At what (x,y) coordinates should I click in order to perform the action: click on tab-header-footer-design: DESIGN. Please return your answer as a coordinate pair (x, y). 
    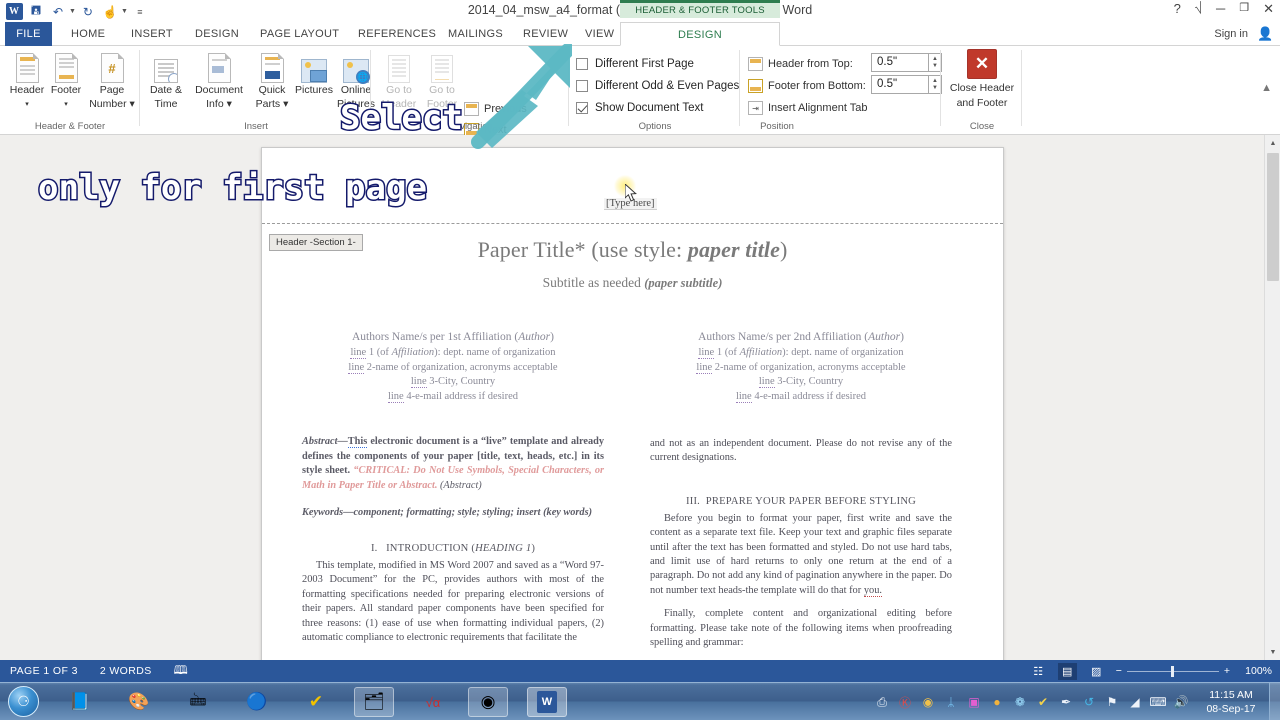
    Looking at the image, I should click on (700, 34).